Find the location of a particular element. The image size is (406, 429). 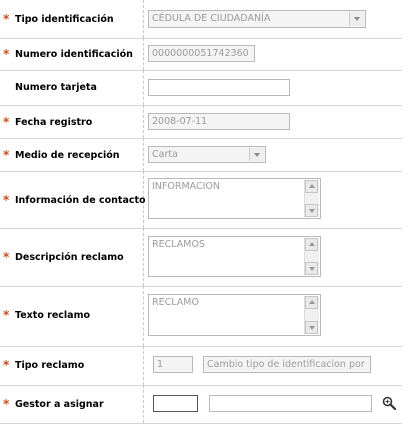

row-medio-recepcion: * Medio de recepción Carta is located at coordinates (201, 155).